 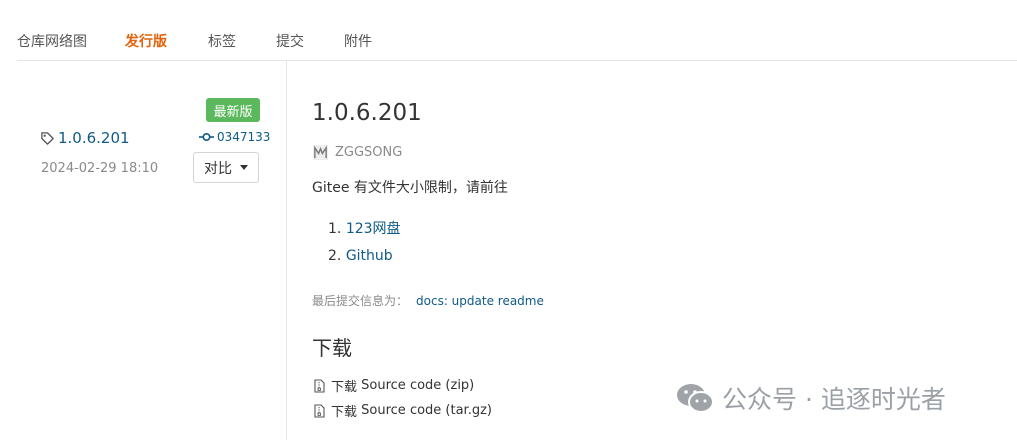 What do you see at coordinates (146, 41) in the screenshot?
I see `tab-releases: 发行版` at bounding box center [146, 41].